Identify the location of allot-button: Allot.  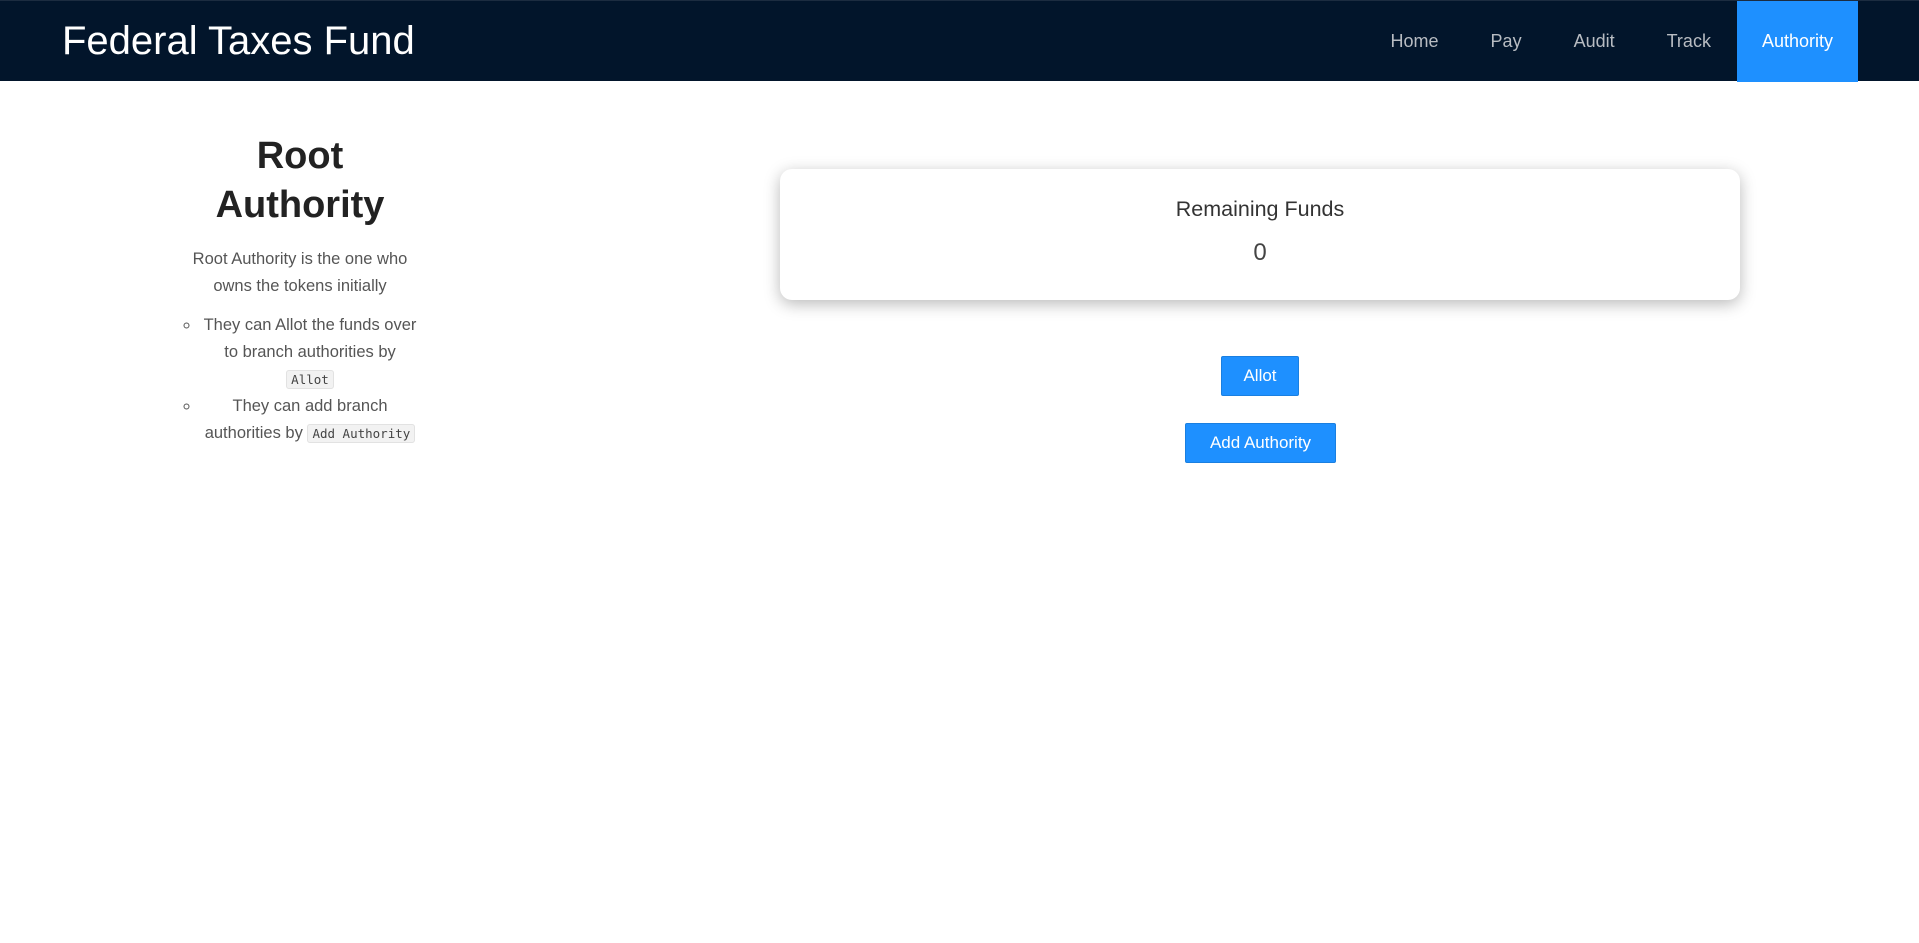
(1260, 376).